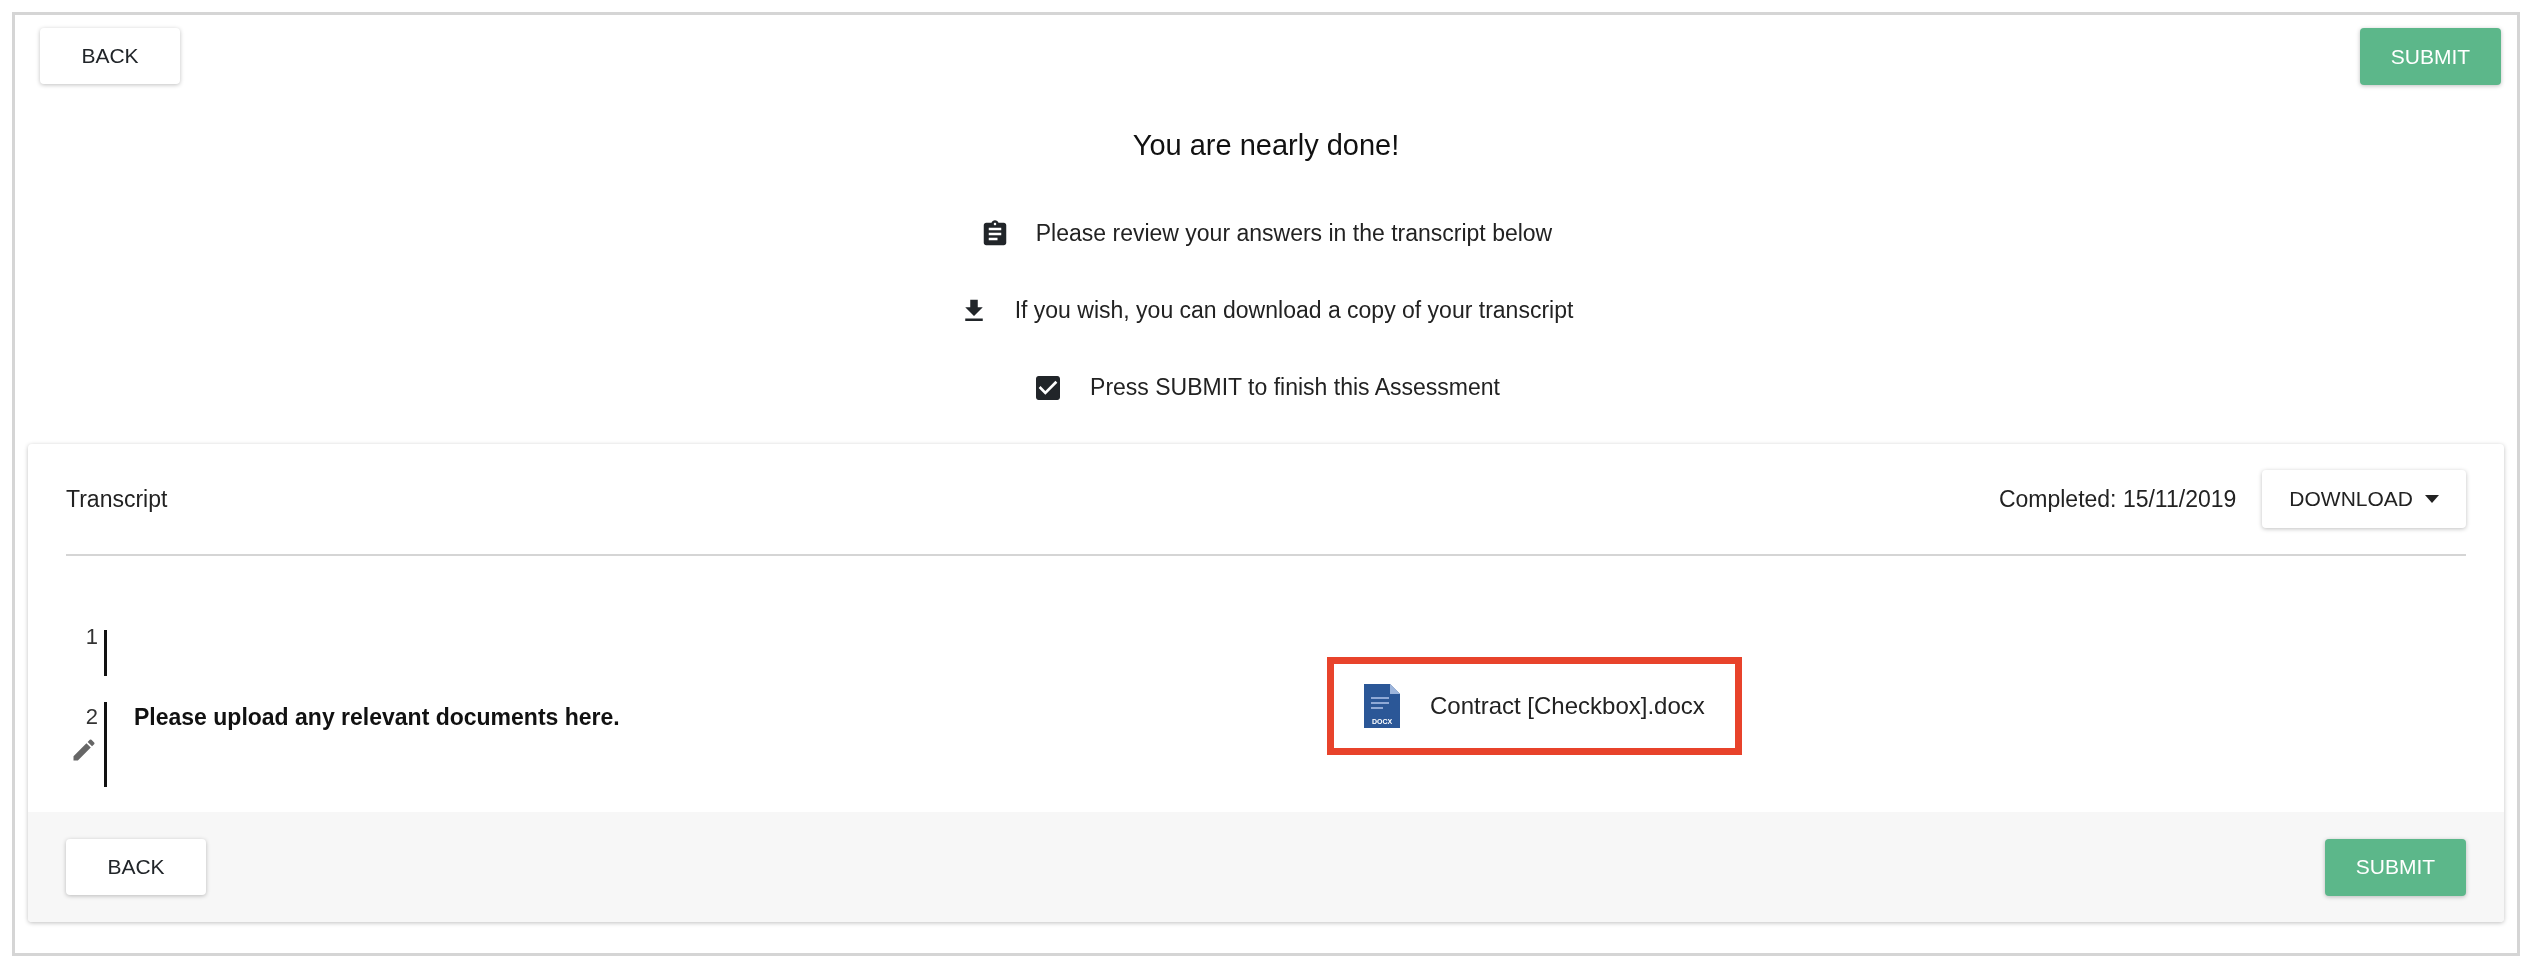  What do you see at coordinates (1567, 706) in the screenshot?
I see `file-name: Contract [Checkbox].docx` at bounding box center [1567, 706].